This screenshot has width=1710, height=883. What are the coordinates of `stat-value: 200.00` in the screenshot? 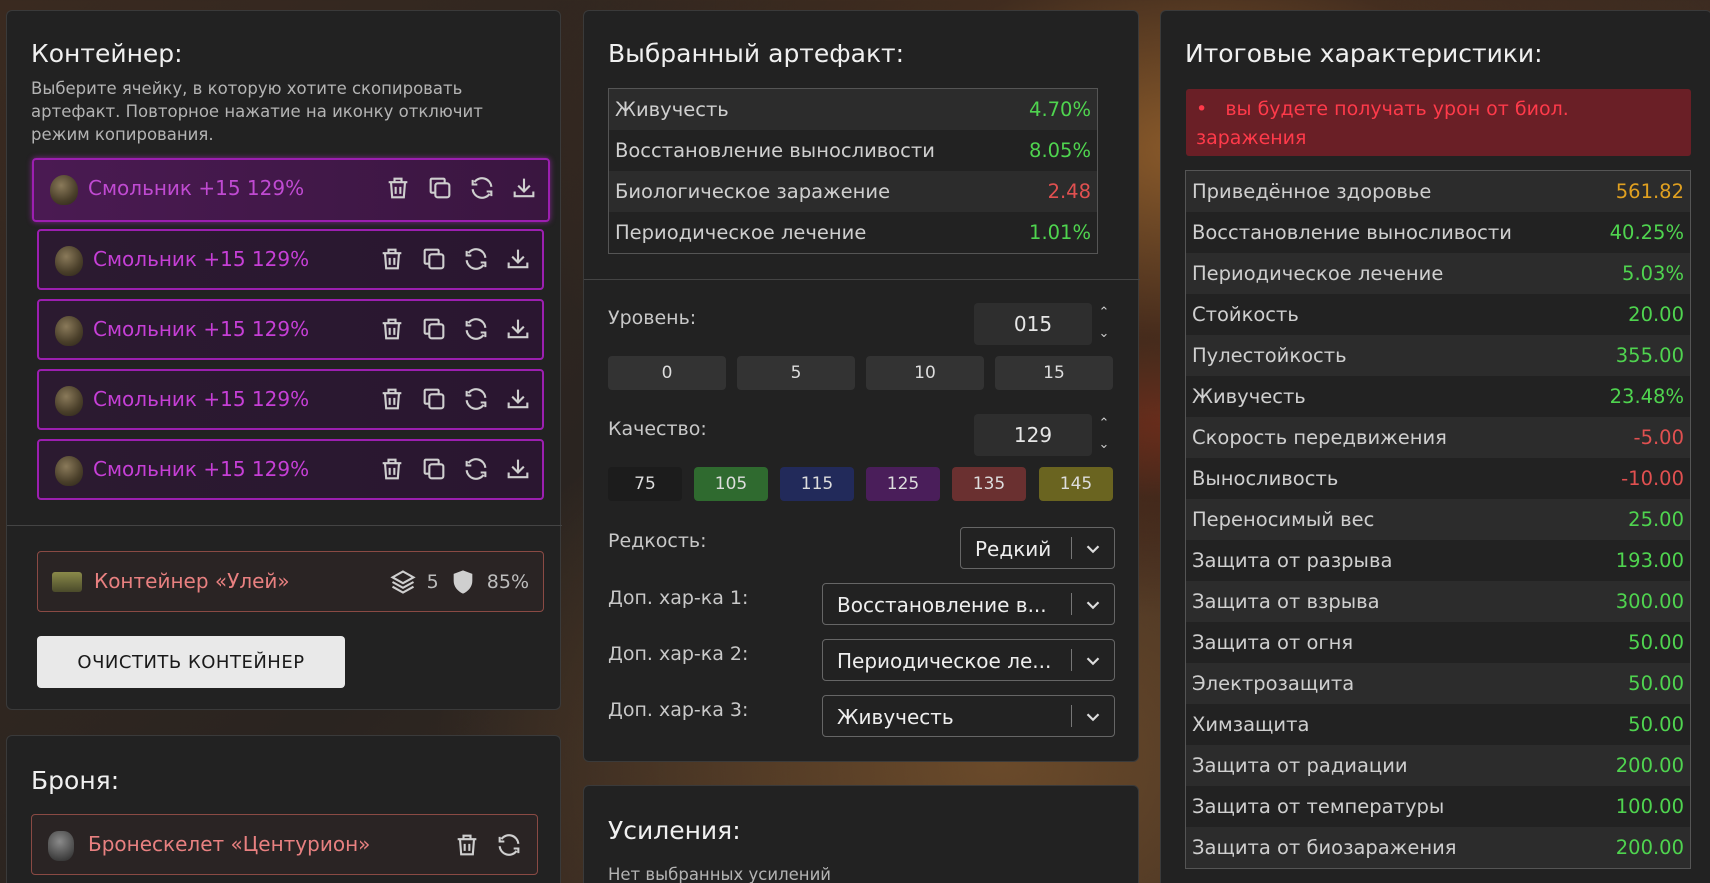 It's located at (1649, 765).